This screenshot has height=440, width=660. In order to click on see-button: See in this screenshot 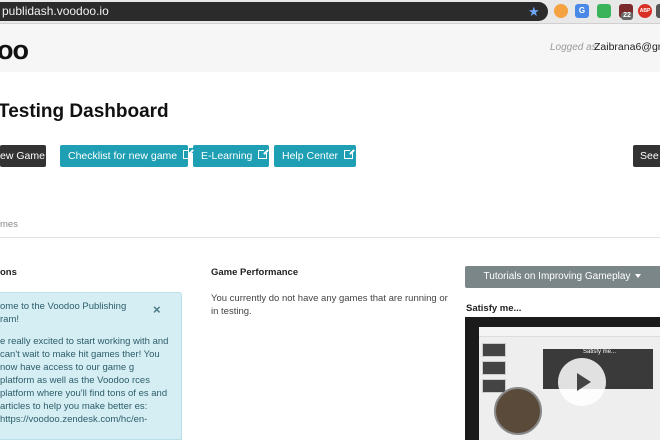, I will do `click(646, 156)`.